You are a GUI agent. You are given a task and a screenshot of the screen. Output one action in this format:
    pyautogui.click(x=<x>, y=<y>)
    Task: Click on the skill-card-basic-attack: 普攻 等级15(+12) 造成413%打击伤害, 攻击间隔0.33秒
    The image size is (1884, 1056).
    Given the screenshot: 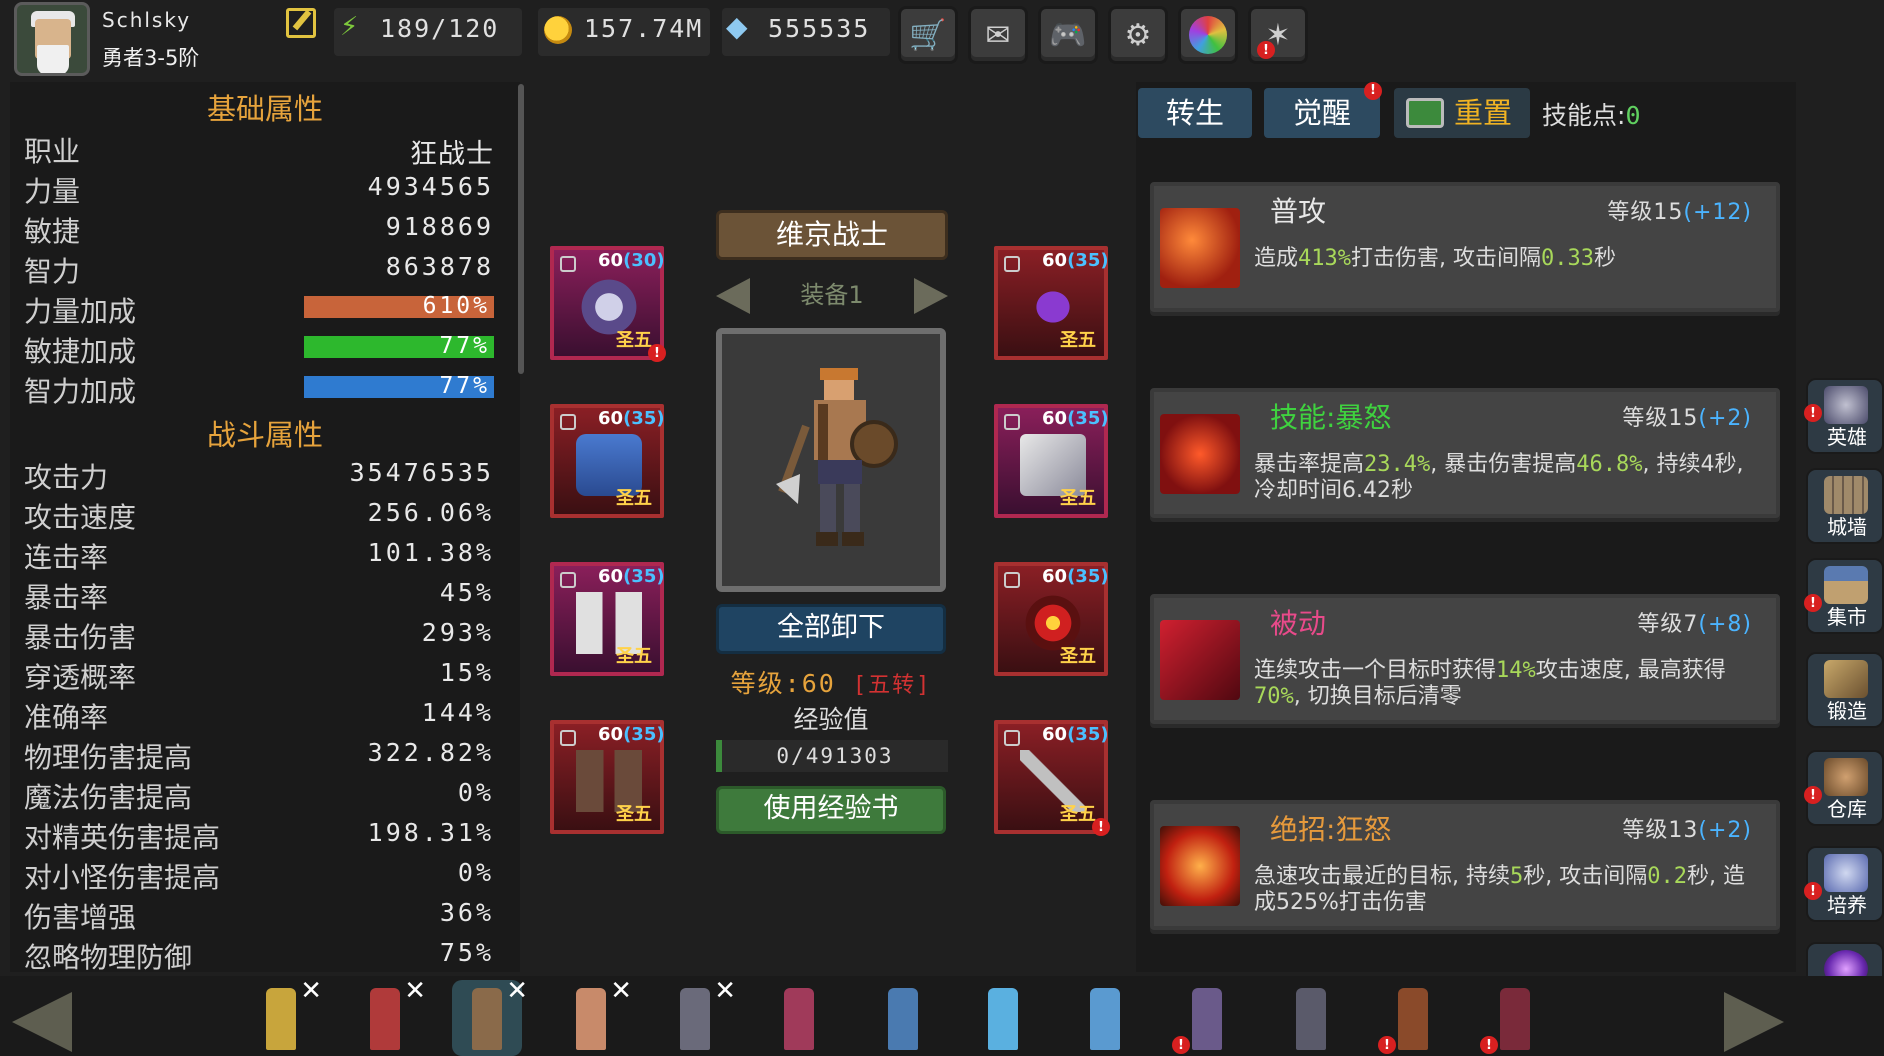 What is the action you would take?
    pyautogui.click(x=1465, y=247)
    